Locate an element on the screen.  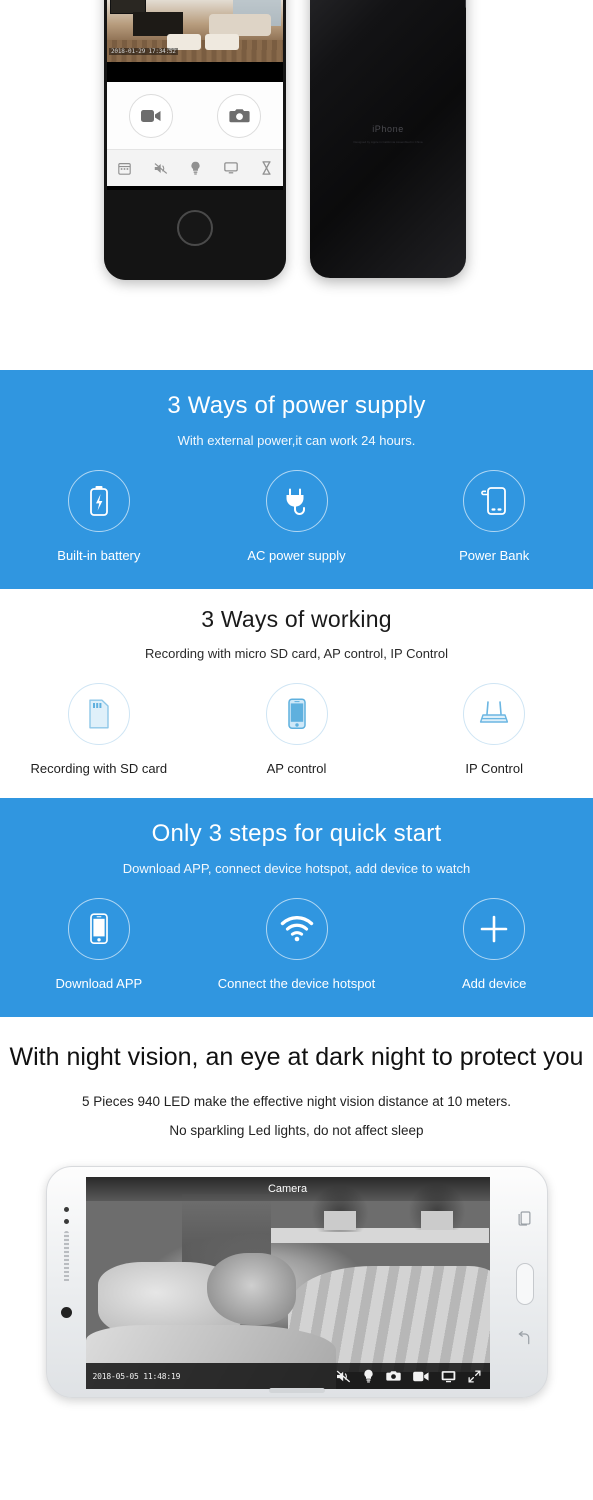
phone-brand-word: iPhone is located at coordinates (388, 129).